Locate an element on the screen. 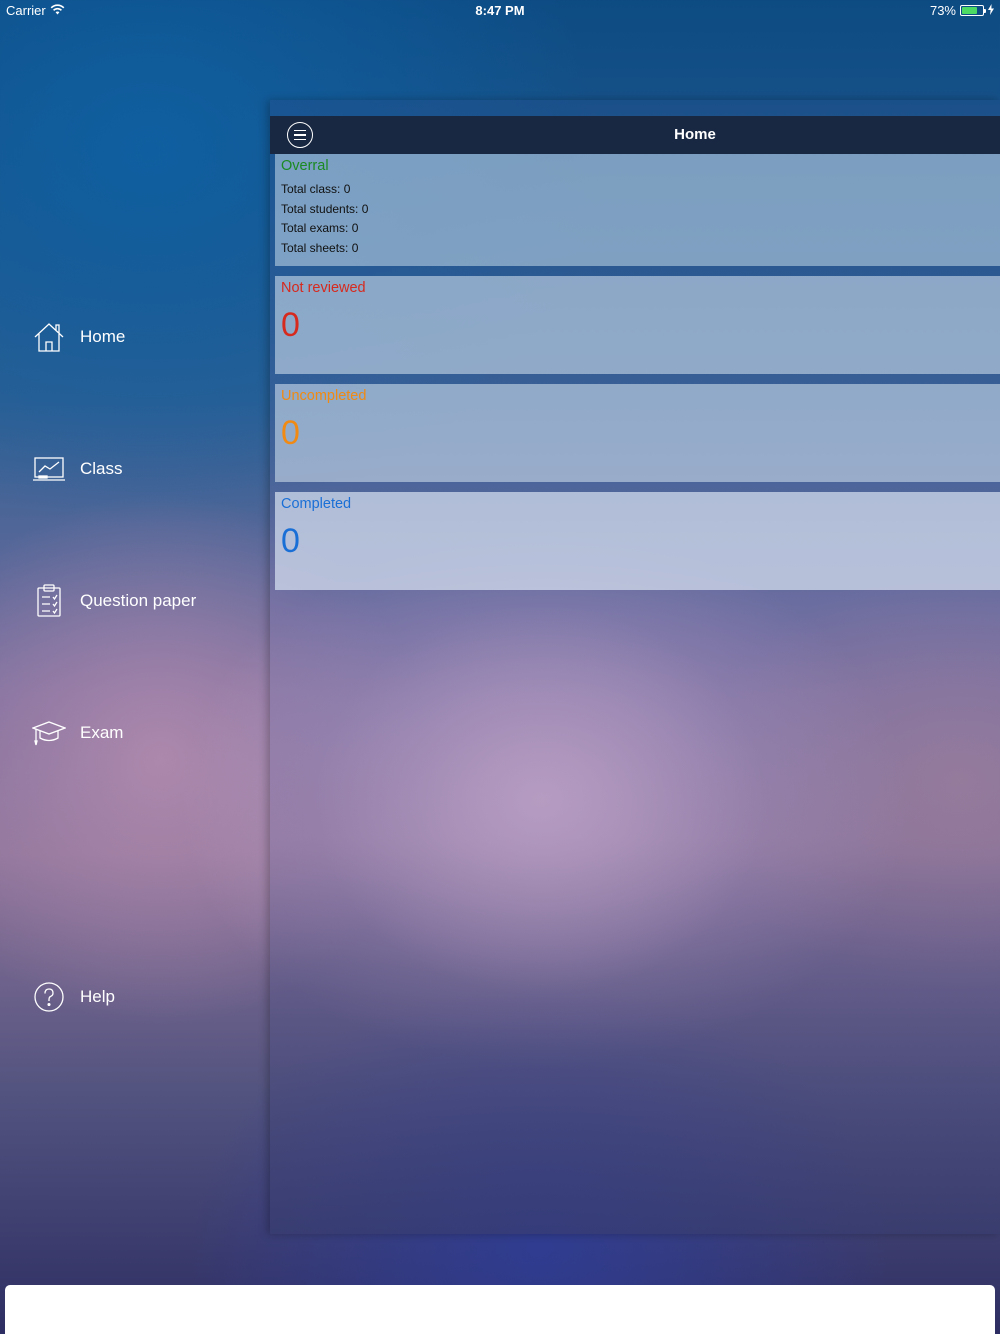  total-exams-stat: Total exams: 0 is located at coordinates (319, 228).